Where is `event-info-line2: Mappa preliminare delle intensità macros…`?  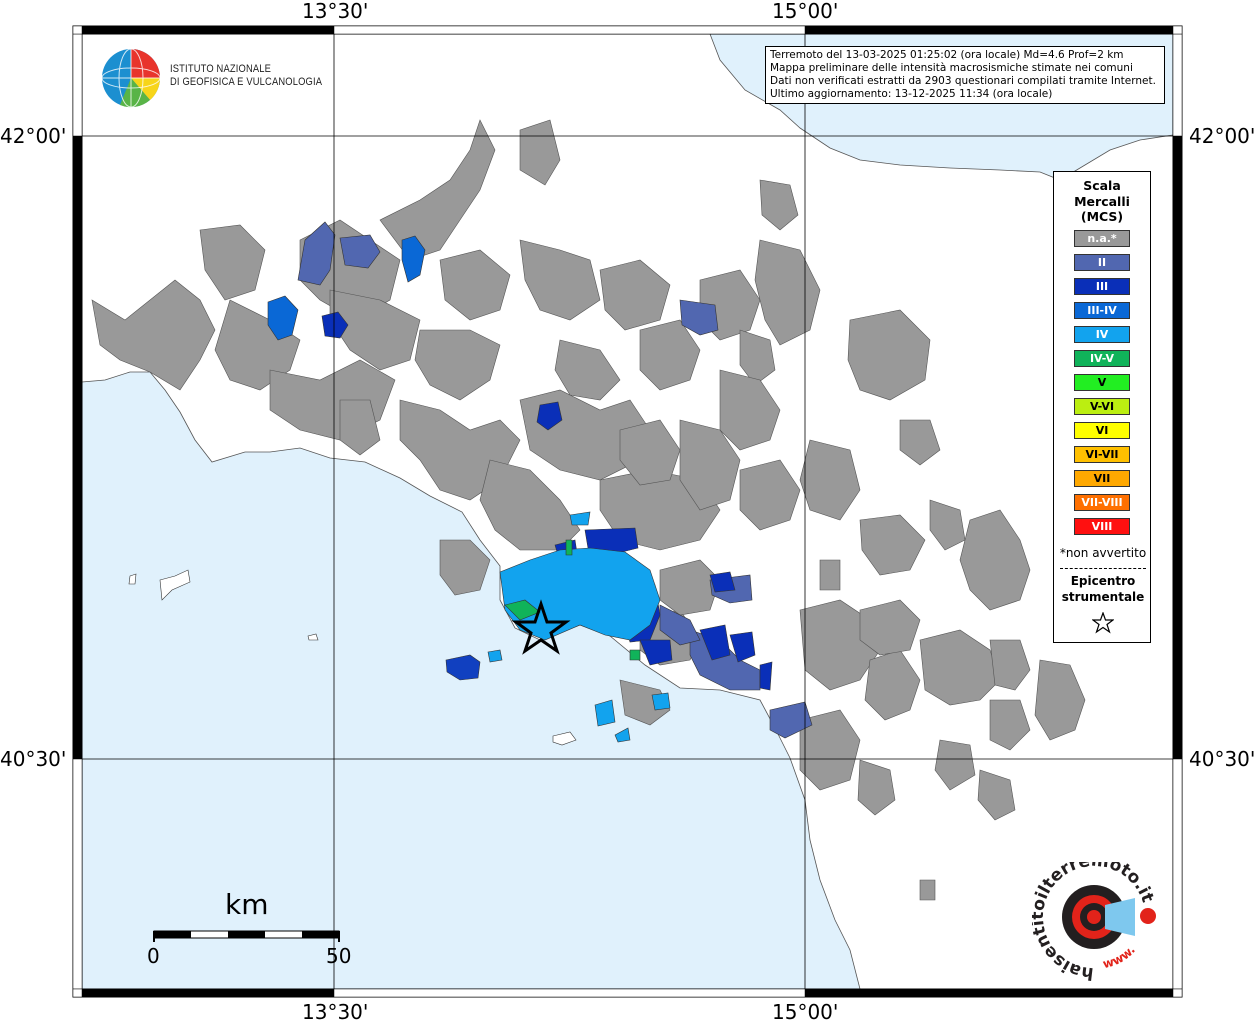
event-info-line2: Mappa preliminare delle intensità macros… is located at coordinates (951, 68).